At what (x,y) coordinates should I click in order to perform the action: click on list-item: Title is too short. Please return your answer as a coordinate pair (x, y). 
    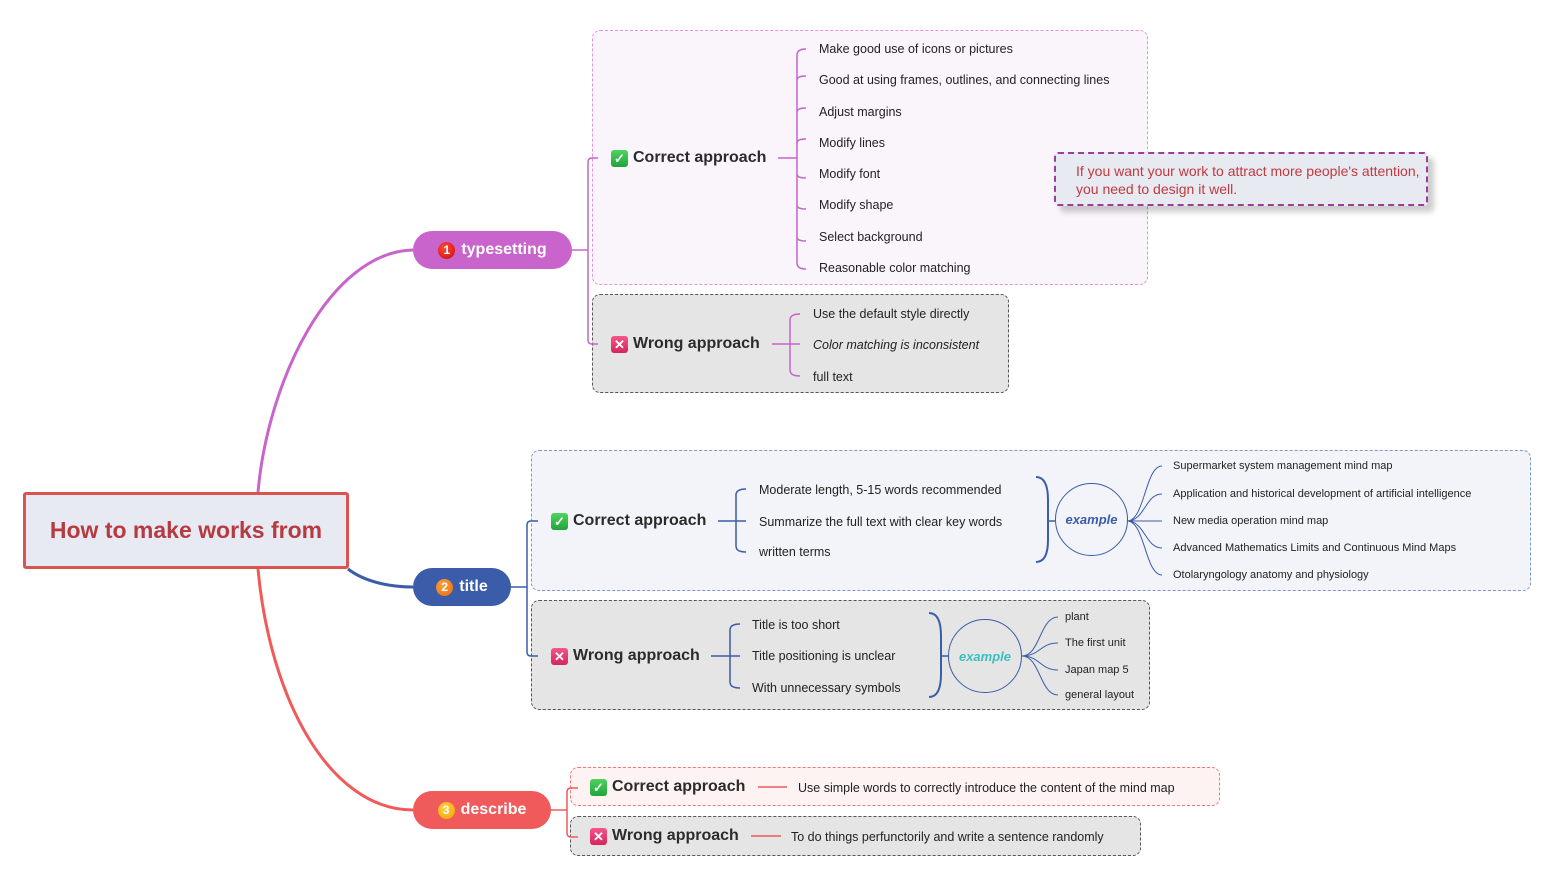
    Looking at the image, I should click on (796, 625).